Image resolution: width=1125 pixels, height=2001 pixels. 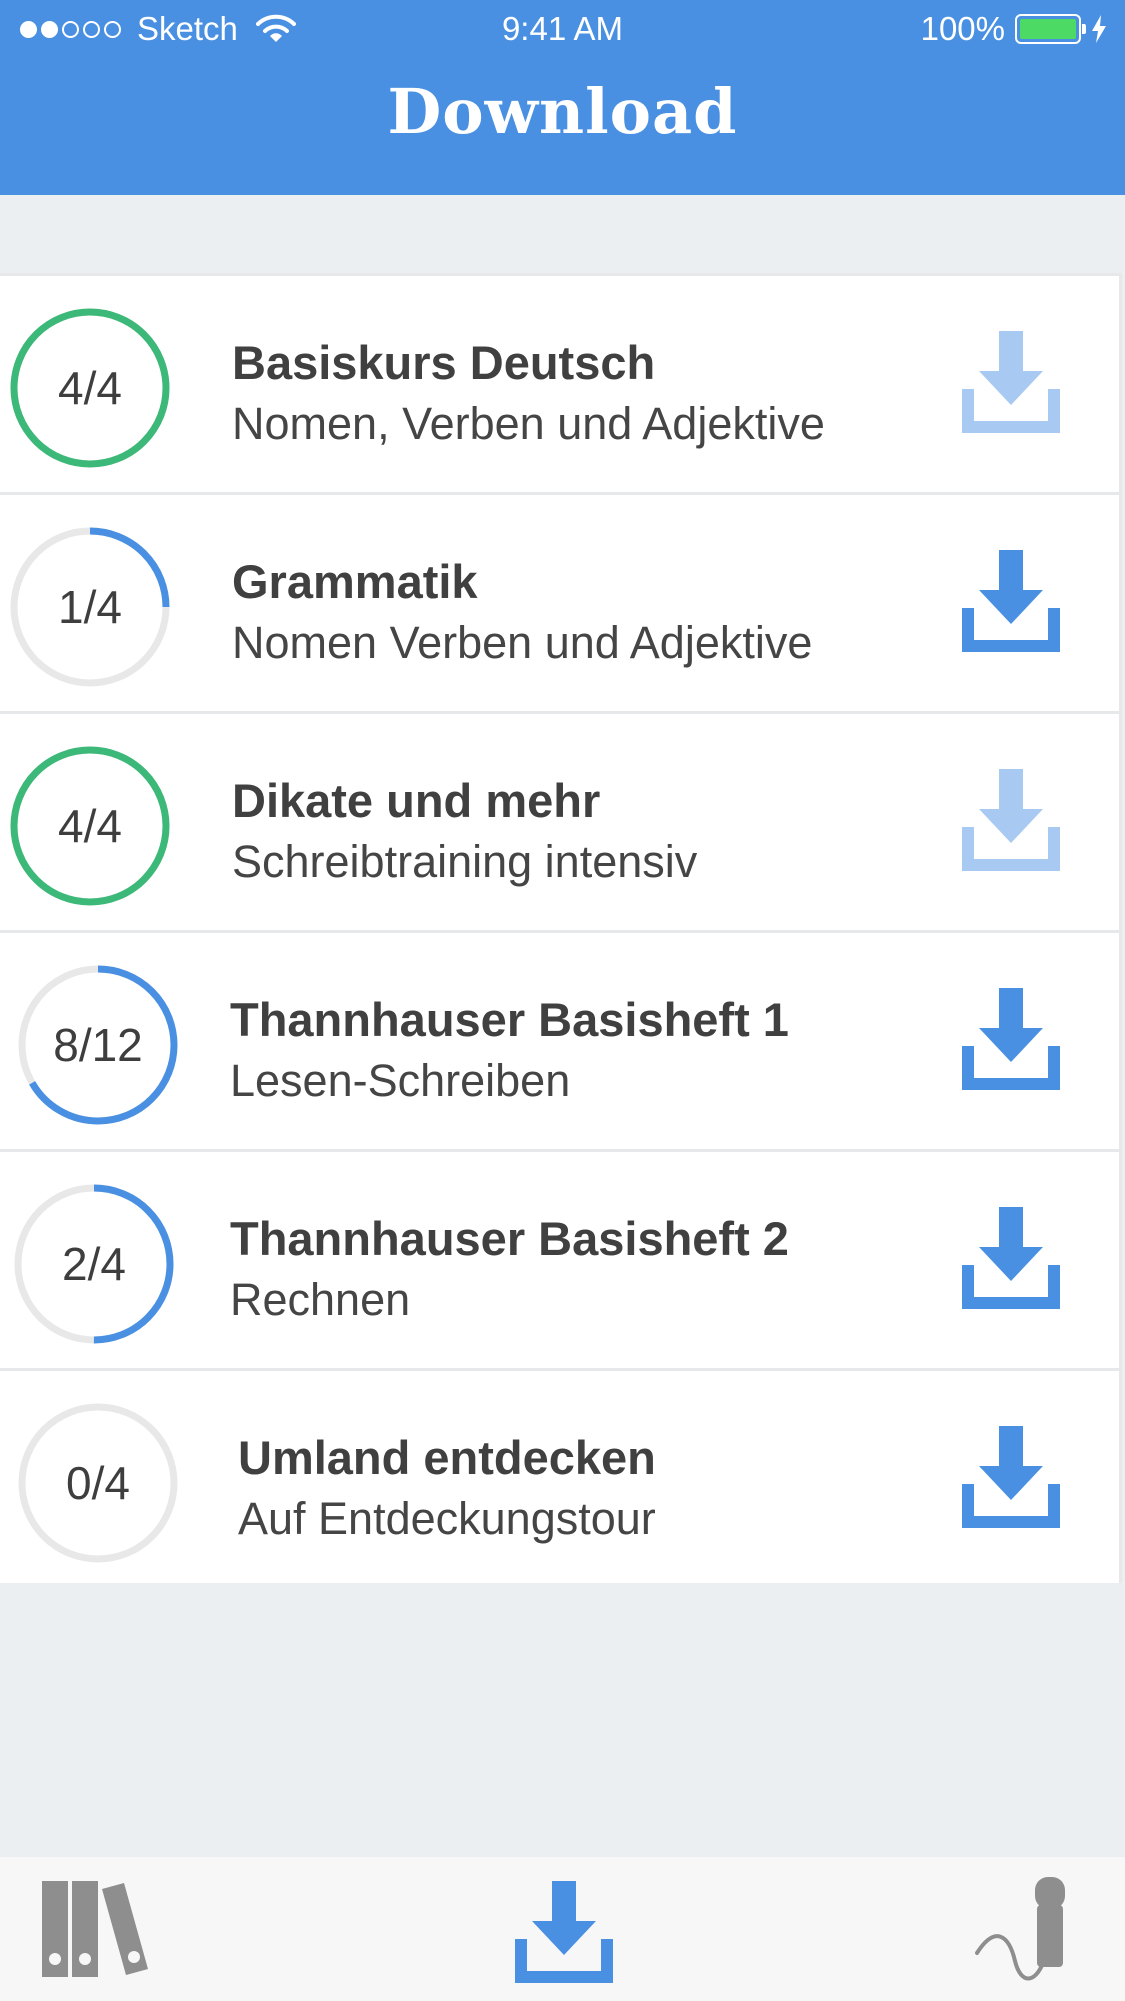 I want to click on microphone-icon, so click(x=1025, y=1931).